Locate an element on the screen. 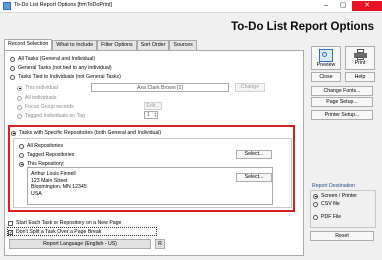 This screenshot has width=382, height=260. minimize-button: – is located at coordinates (326, 6).